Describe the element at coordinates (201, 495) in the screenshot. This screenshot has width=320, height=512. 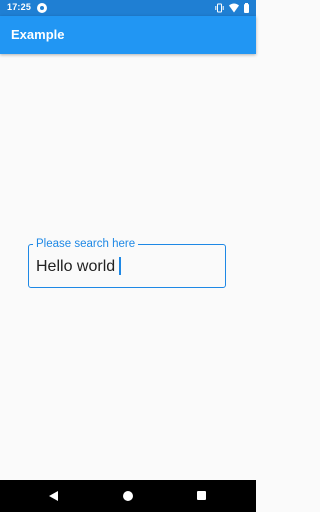
I see `recents-icon` at that location.